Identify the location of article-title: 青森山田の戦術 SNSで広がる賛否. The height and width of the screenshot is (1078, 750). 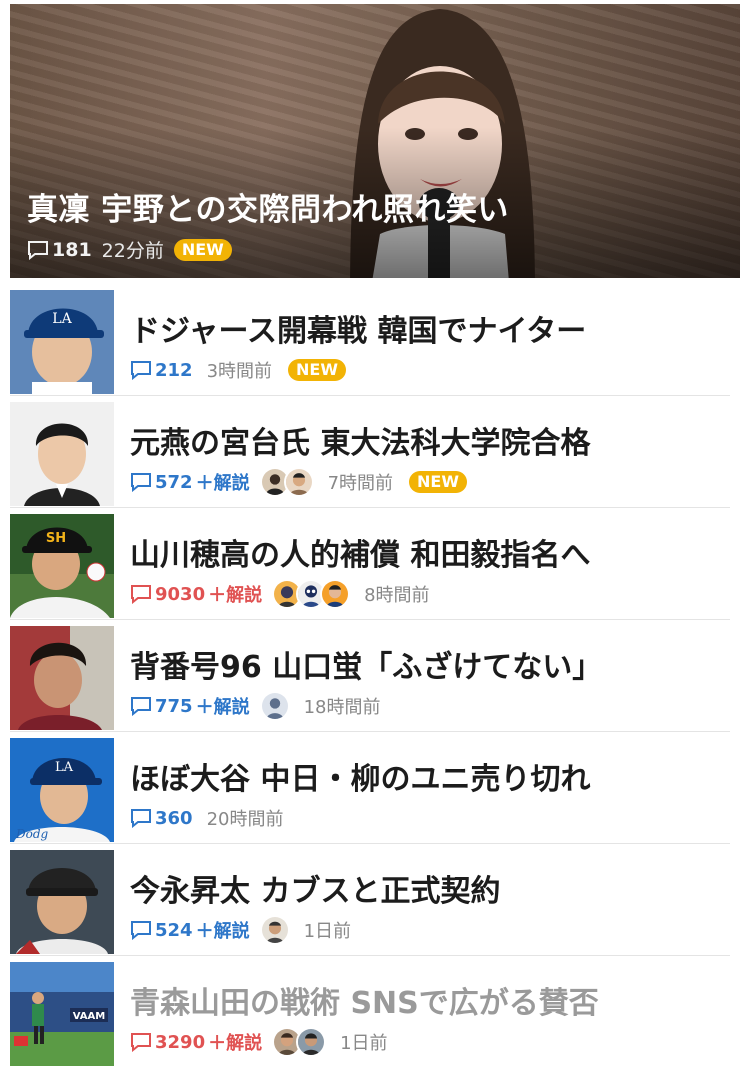
(364, 1003).